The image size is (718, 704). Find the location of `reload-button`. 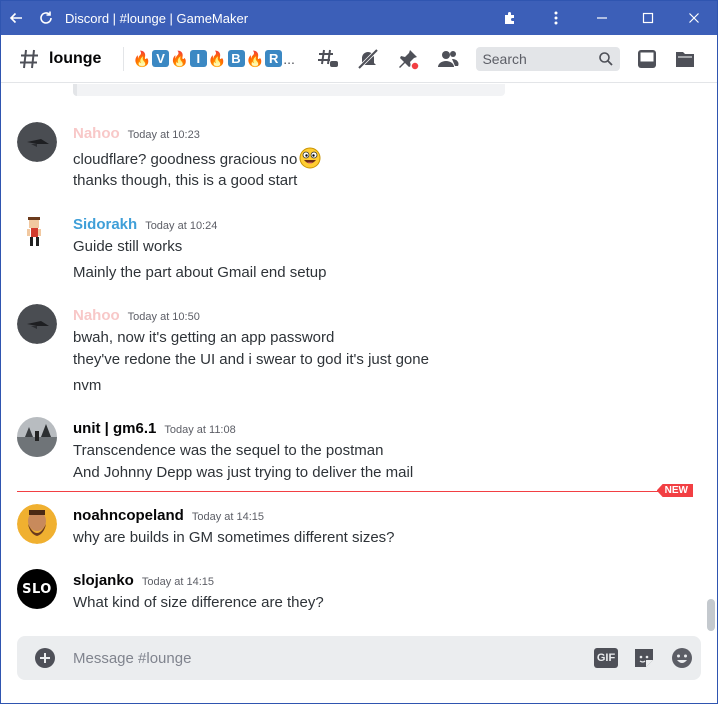

reload-button is located at coordinates (46, 18).